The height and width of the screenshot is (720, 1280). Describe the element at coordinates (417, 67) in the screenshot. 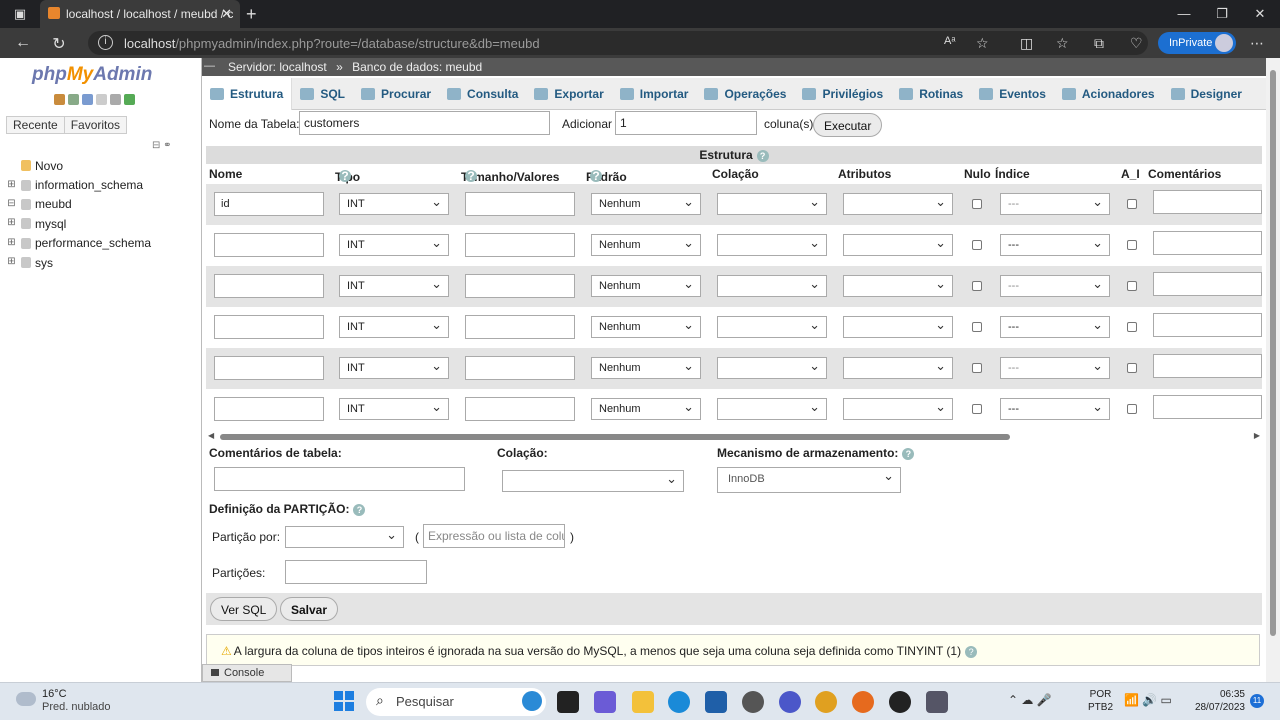

I see `breadcrumb-database: Banco de dados: meubd` at that location.